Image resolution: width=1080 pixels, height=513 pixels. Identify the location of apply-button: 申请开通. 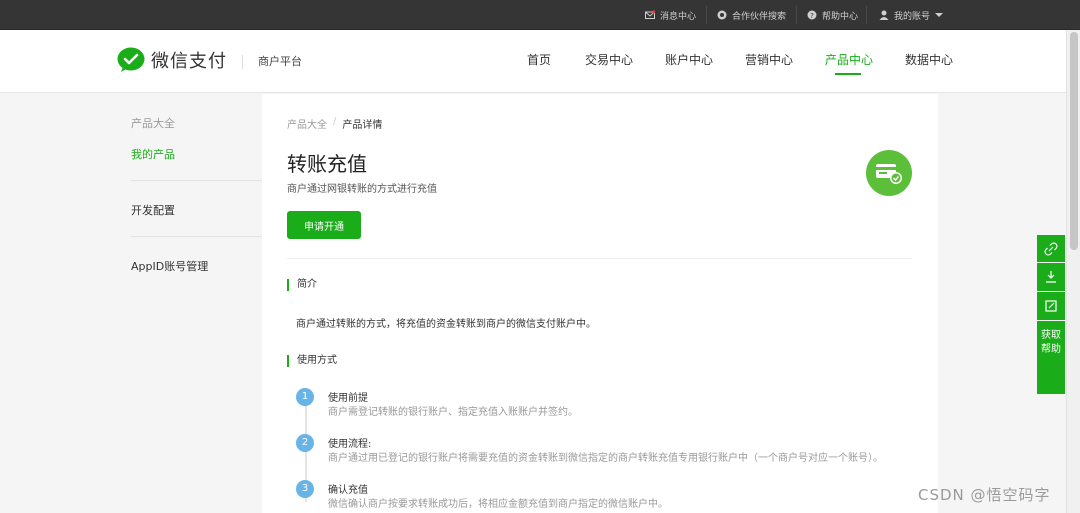
(324, 225).